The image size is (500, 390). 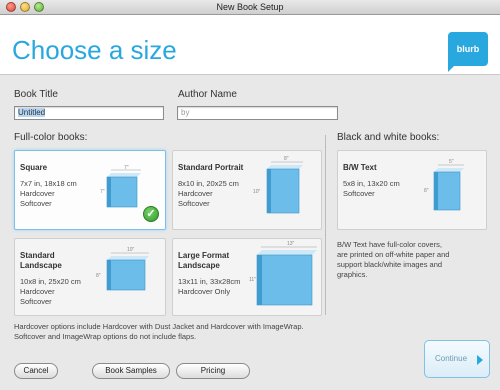 What do you see at coordinates (444, 185) in the screenshot?
I see `book-bw-text-icon: 5" 8"` at bounding box center [444, 185].